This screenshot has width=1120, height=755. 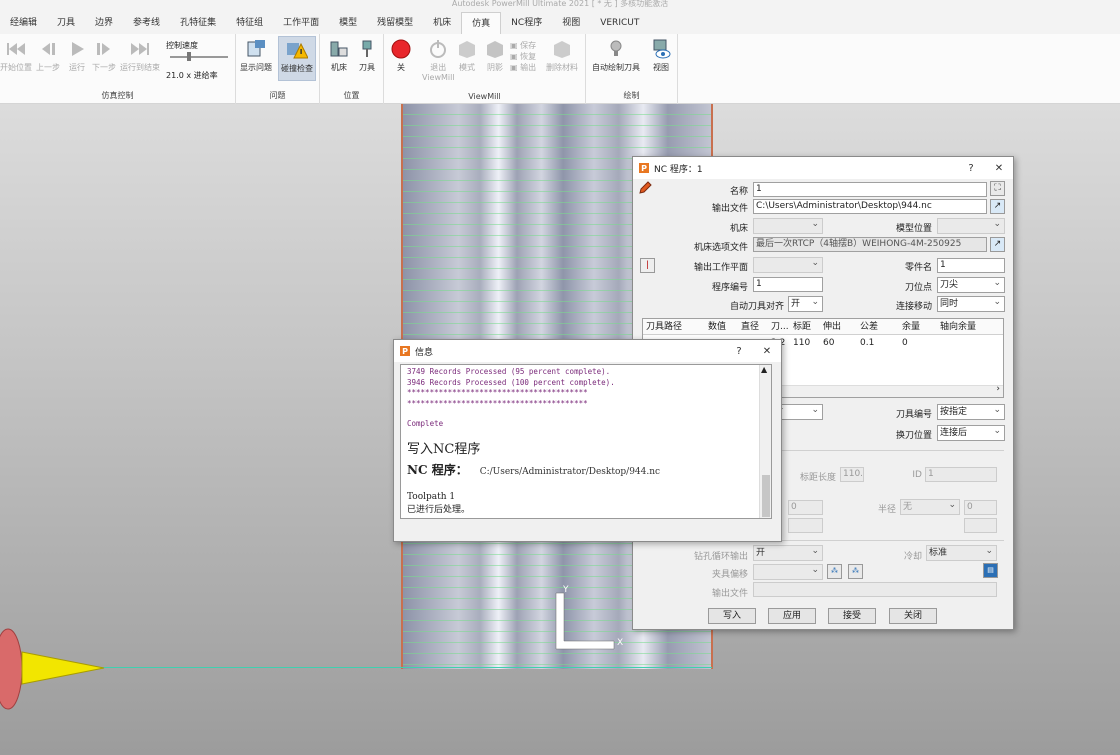 I want to click on tool-change-select: 连接后, so click(x=971, y=432).